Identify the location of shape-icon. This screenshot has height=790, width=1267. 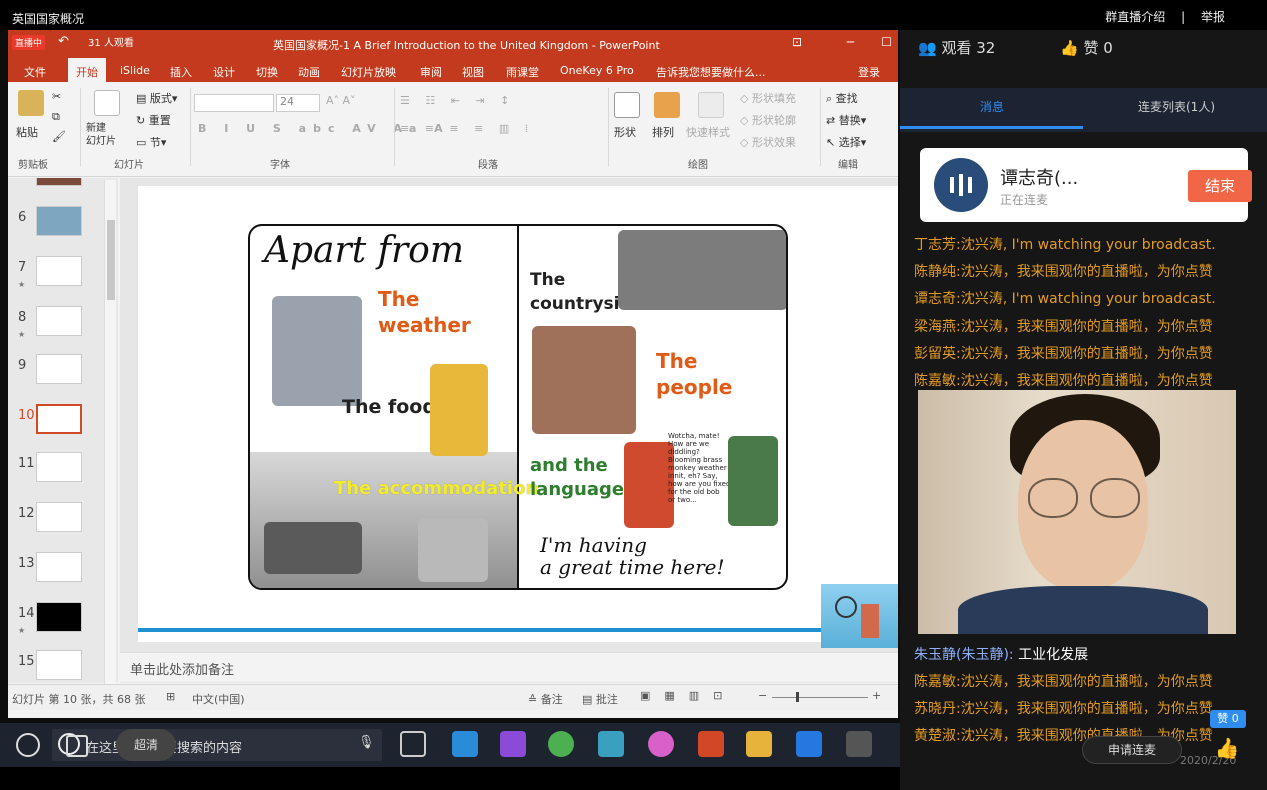
(627, 105).